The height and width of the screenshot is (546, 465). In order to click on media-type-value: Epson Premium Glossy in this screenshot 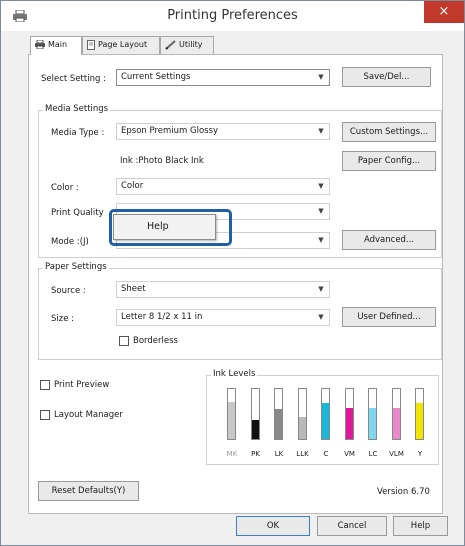, I will do `click(170, 131)`.